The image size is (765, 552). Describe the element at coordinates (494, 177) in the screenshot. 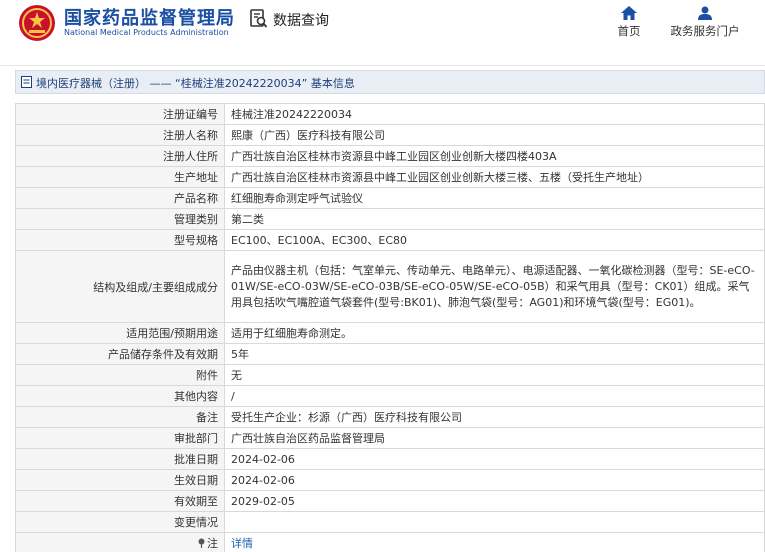

I see `field-value: 广西壮族自治区桂林市资源县中峰工业园区创业创新大楼三楼、五楼（受托生产地址）` at that location.